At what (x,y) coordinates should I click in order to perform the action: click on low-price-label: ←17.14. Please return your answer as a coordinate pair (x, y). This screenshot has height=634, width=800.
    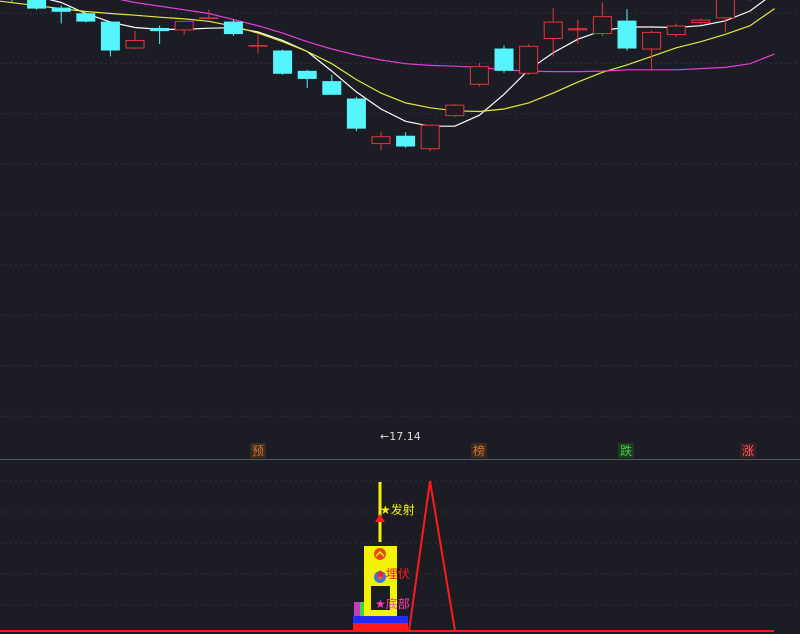
    Looking at the image, I should click on (400, 436).